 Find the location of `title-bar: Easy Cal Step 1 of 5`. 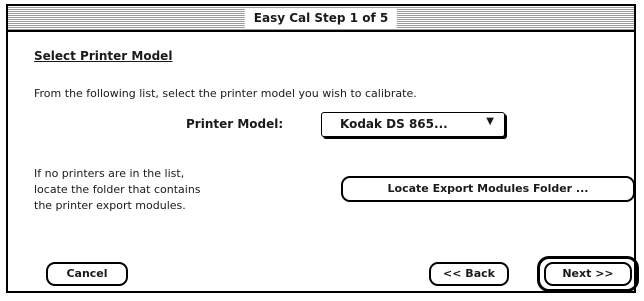

title-bar: Easy Cal Step 1 of 5 is located at coordinates (321, 19).